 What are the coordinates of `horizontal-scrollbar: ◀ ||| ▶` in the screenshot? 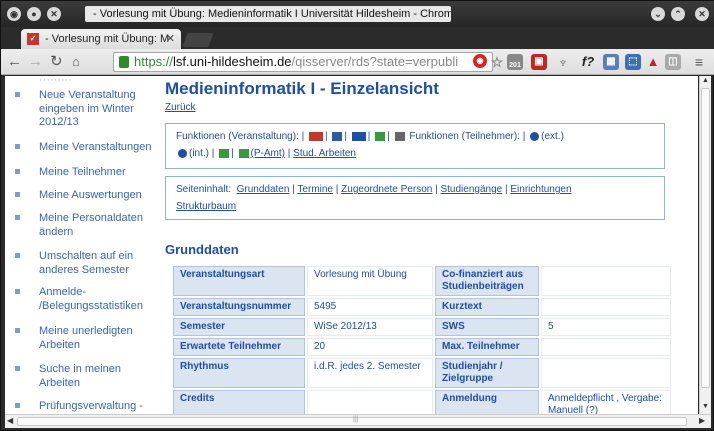 It's located at (358, 421).